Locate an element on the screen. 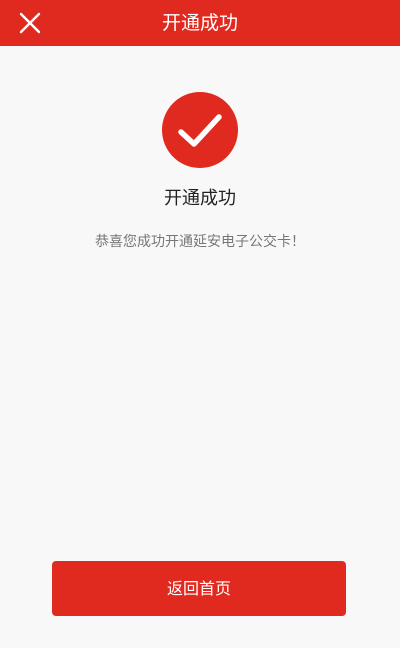 This screenshot has height=648, width=400. success-badge is located at coordinates (200, 130).